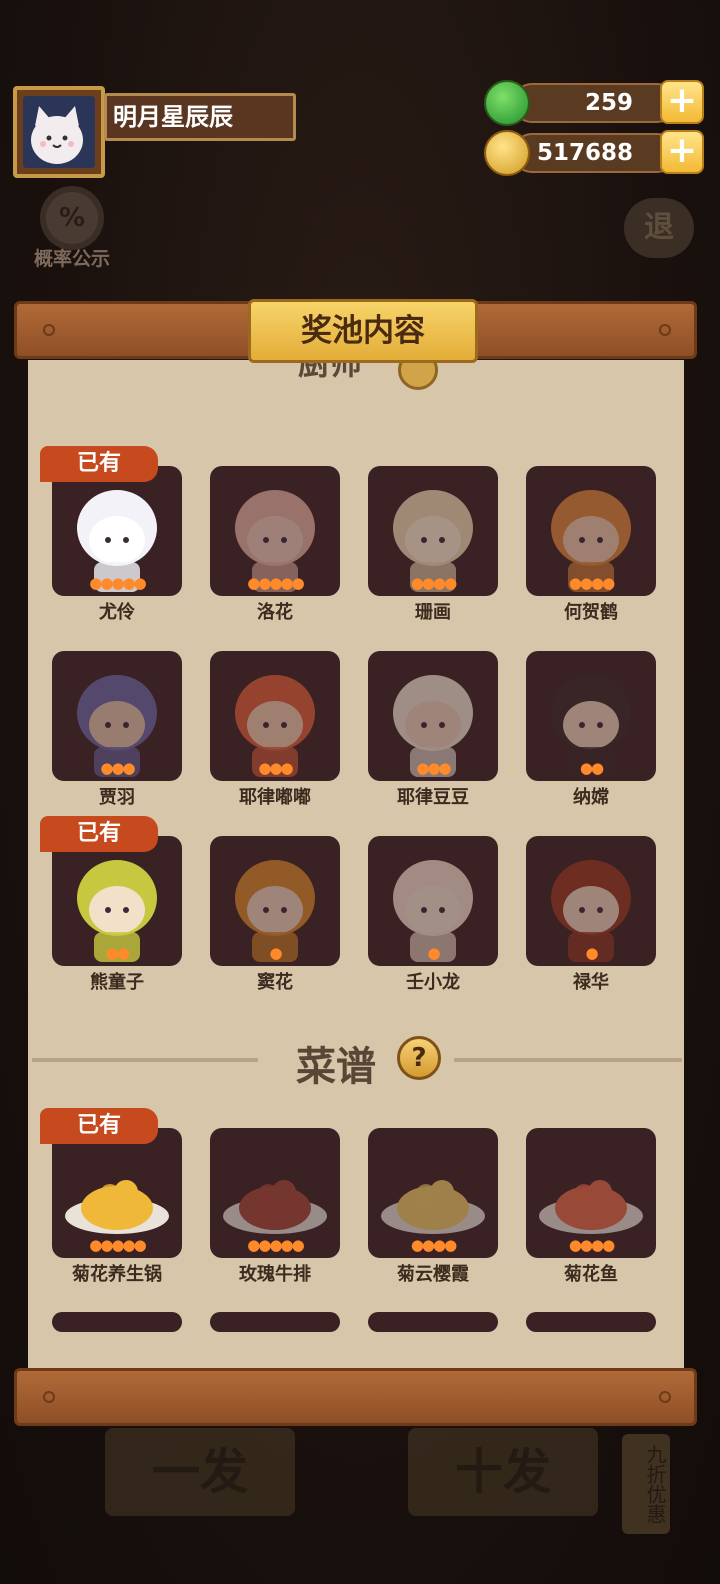  Describe the element at coordinates (594, 153) in the screenshot. I see `coin-amount: 517688` at that location.